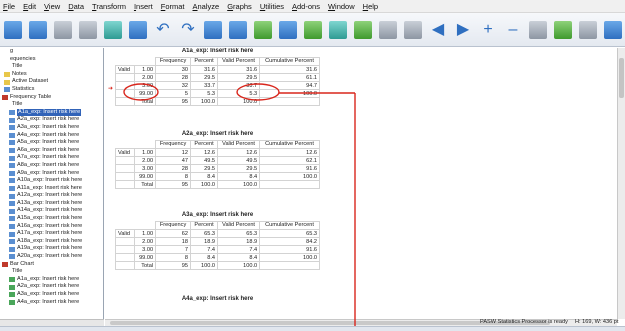  Describe the element at coordinates (213, 29) in the screenshot. I see `goto-data-icon` at that location.